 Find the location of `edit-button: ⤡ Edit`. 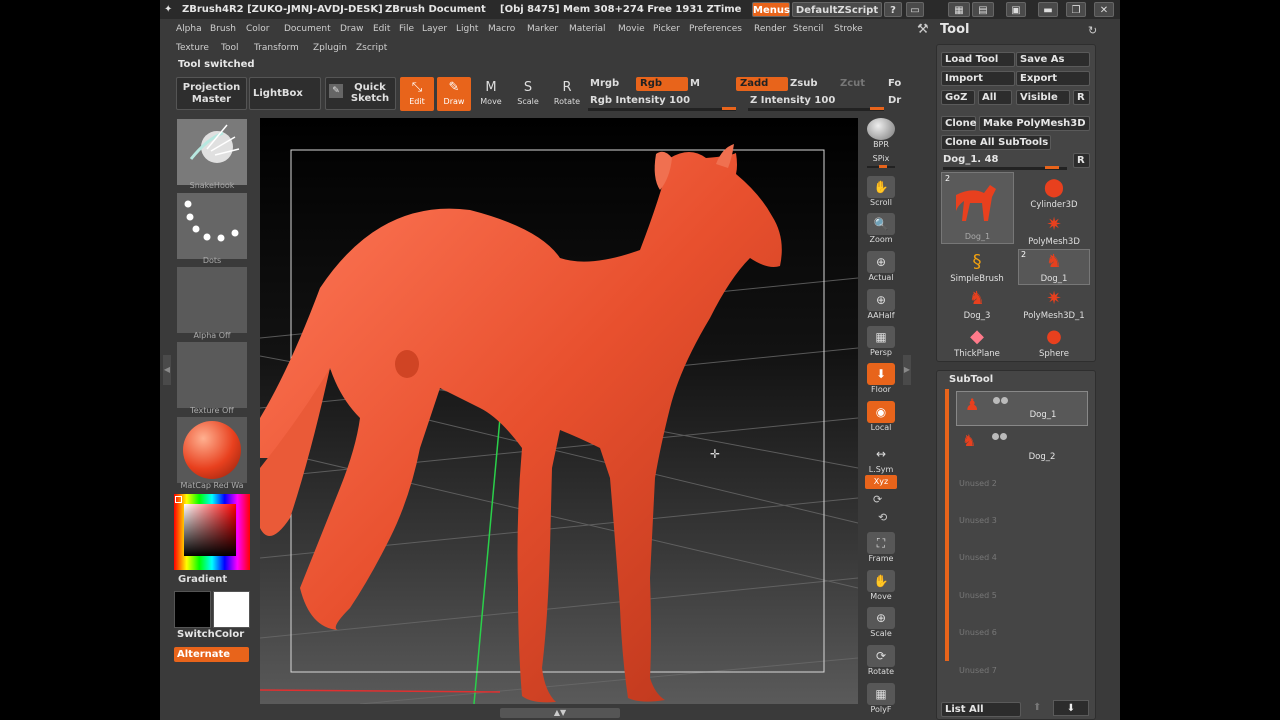

edit-button: ⤡ Edit is located at coordinates (417, 94).